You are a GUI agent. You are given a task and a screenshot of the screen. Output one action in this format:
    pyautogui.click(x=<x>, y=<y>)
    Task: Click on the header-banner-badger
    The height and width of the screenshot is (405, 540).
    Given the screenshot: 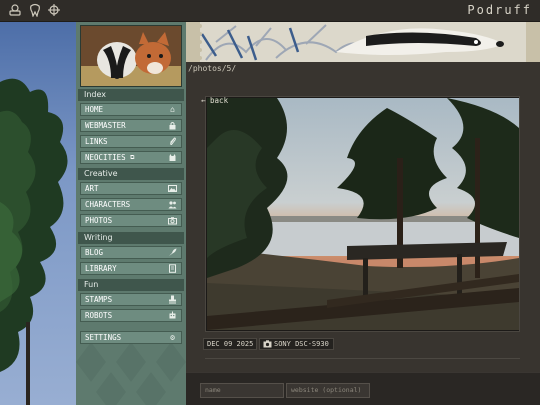 What is the action you would take?
    pyautogui.click(x=363, y=42)
    